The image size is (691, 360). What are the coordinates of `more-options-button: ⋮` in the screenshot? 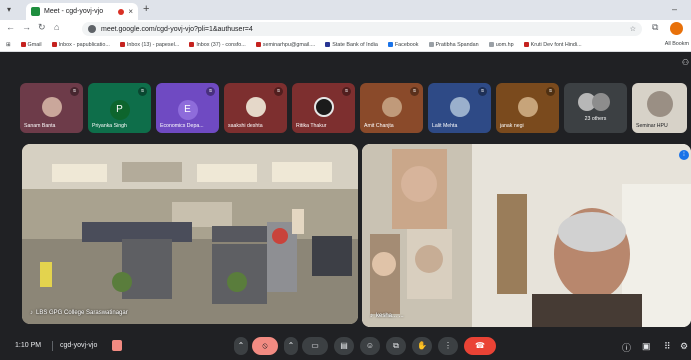 It's located at (448, 346).